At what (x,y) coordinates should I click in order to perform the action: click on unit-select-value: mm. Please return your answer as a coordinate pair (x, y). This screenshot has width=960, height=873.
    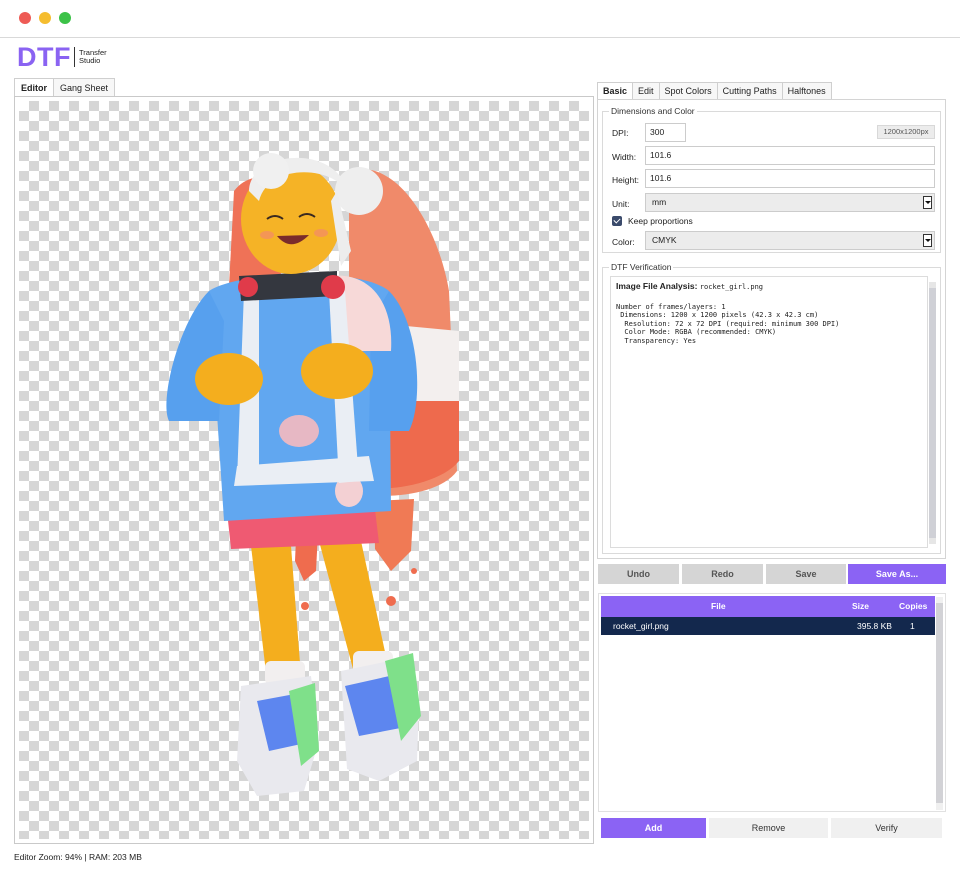
    Looking at the image, I should click on (659, 202).